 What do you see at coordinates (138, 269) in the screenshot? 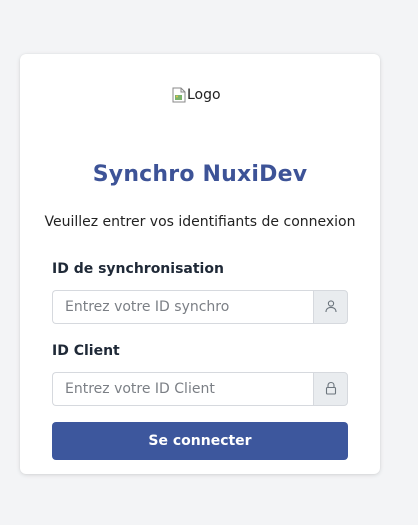
I see `sync-id-label: ID de synchronisation` at bounding box center [138, 269].